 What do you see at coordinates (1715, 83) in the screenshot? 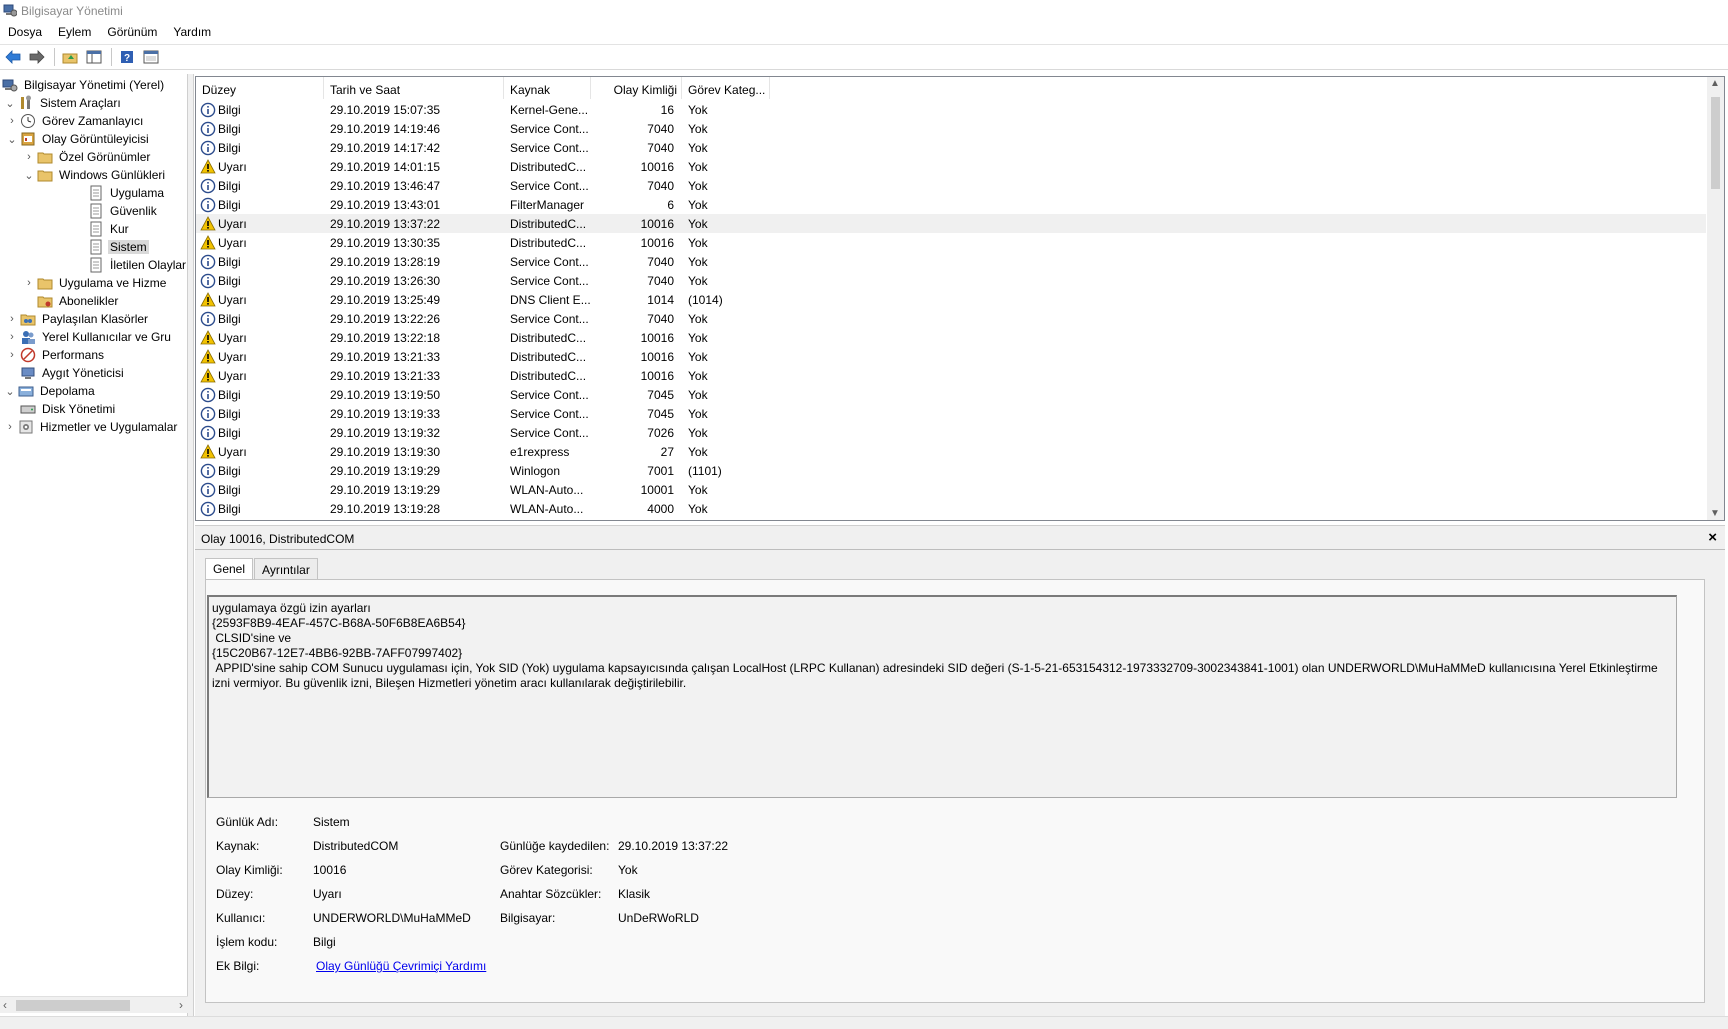
I see `scroll-up-icon: ▲` at bounding box center [1715, 83].